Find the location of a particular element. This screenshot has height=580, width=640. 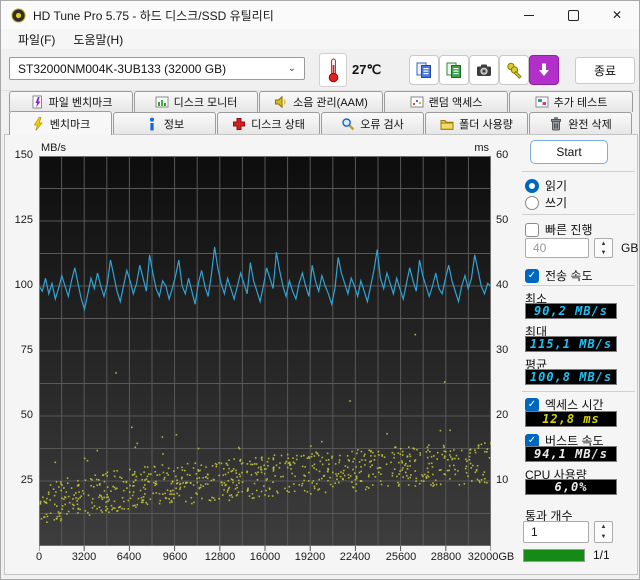

tab-secure-erase: 완전 삭제 is located at coordinates (580, 123).